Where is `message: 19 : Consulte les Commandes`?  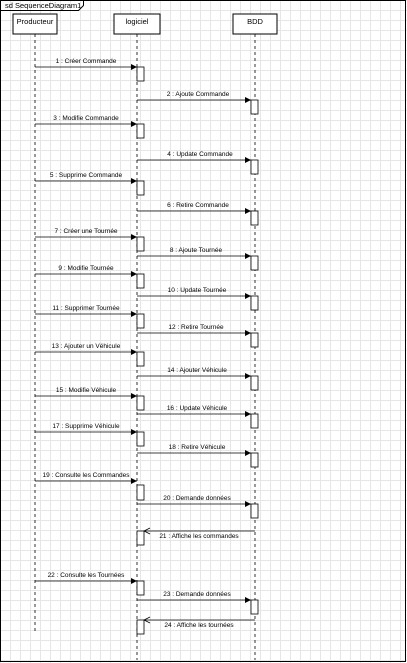 message: 19 : Consulte les Commandes is located at coordinates (86, 478).